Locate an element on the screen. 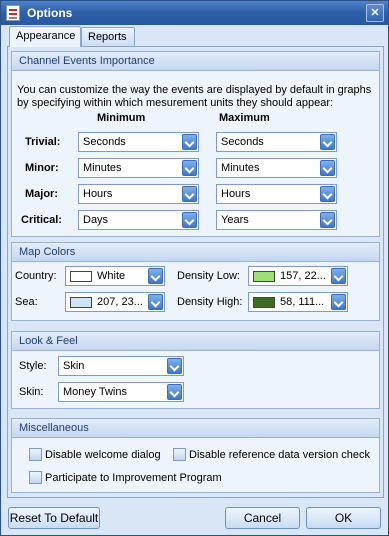  participate-checkbox is located at coordinates (35, 477).